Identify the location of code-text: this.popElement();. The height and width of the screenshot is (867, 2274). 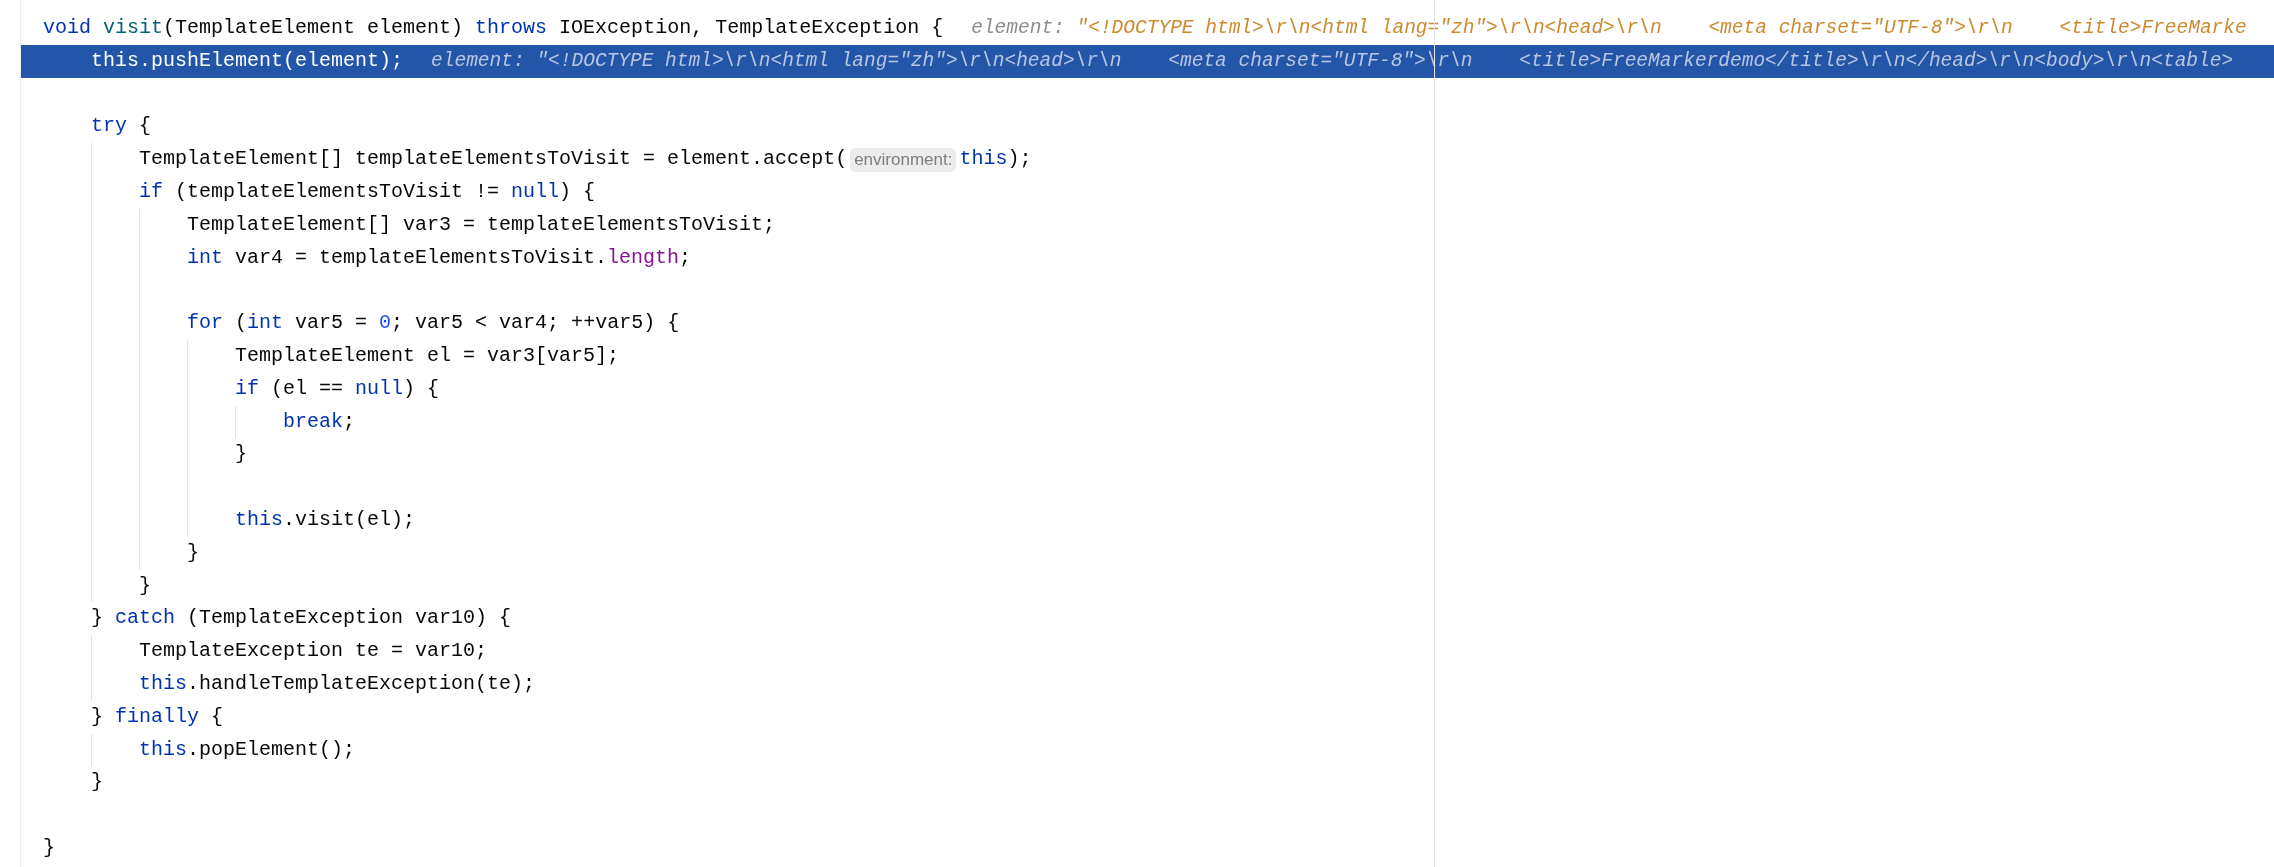
(247, 749).